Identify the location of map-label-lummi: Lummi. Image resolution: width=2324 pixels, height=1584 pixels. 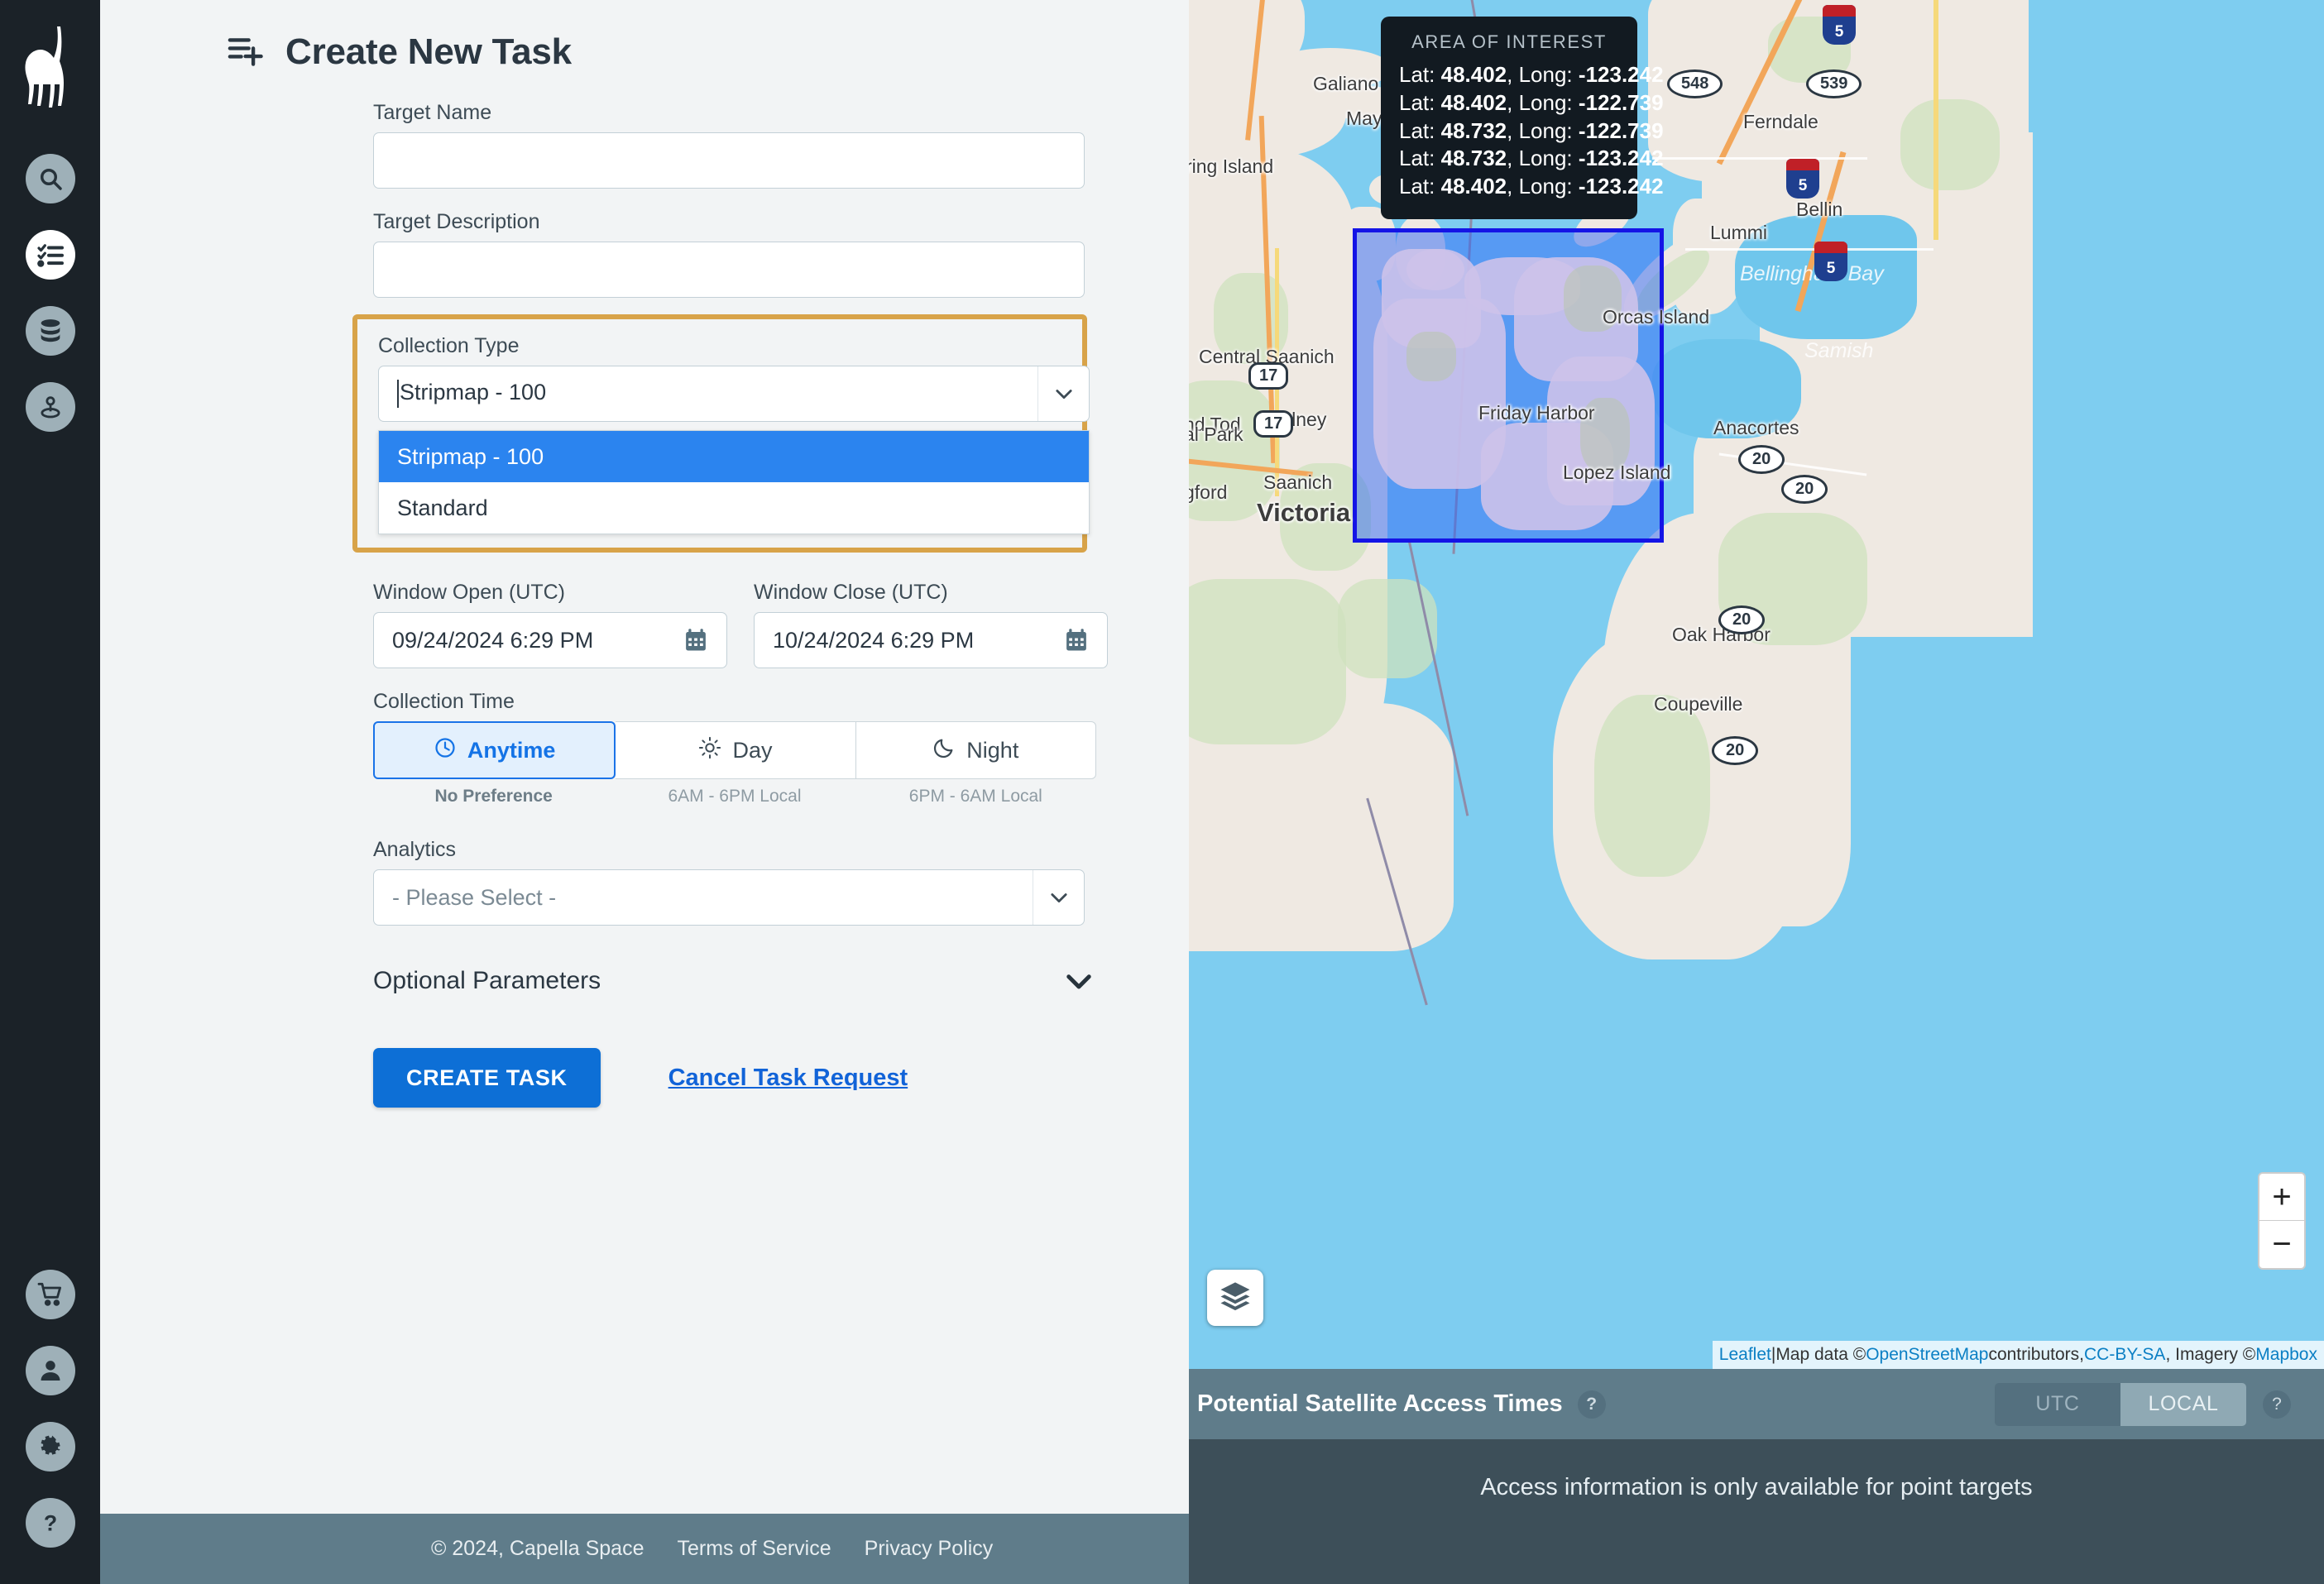
(1739, 232).